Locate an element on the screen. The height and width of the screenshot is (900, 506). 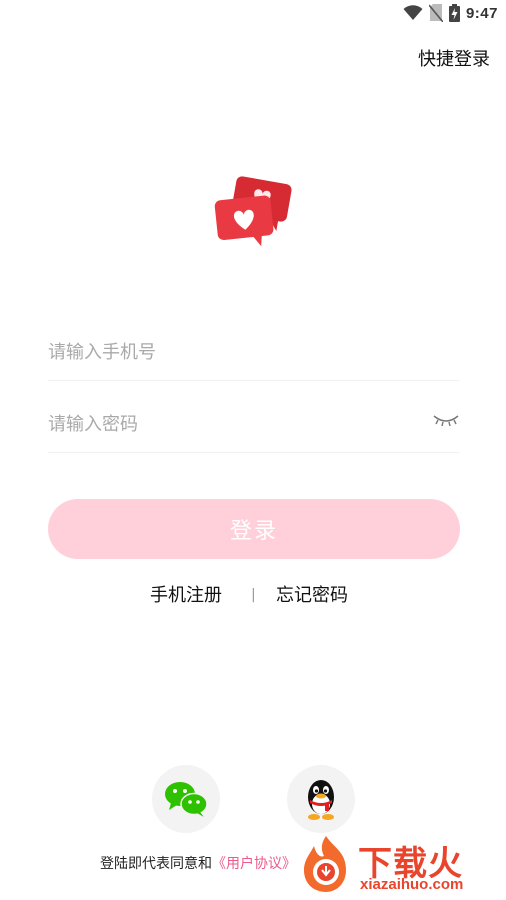
eye-closed-icon is located at coordinates (446, 421).